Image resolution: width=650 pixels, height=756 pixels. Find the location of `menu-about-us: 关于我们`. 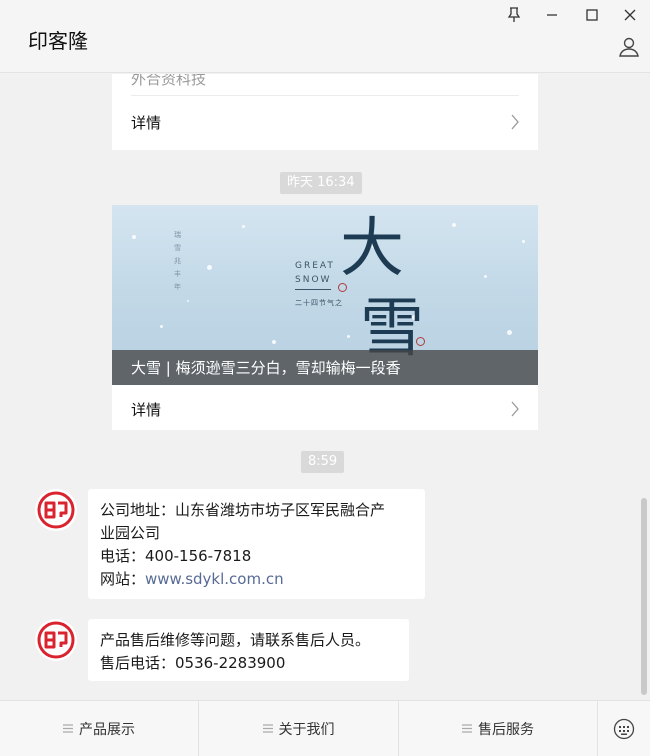

menu-about-us: 关于我们 is located at coordinates (299, 728).